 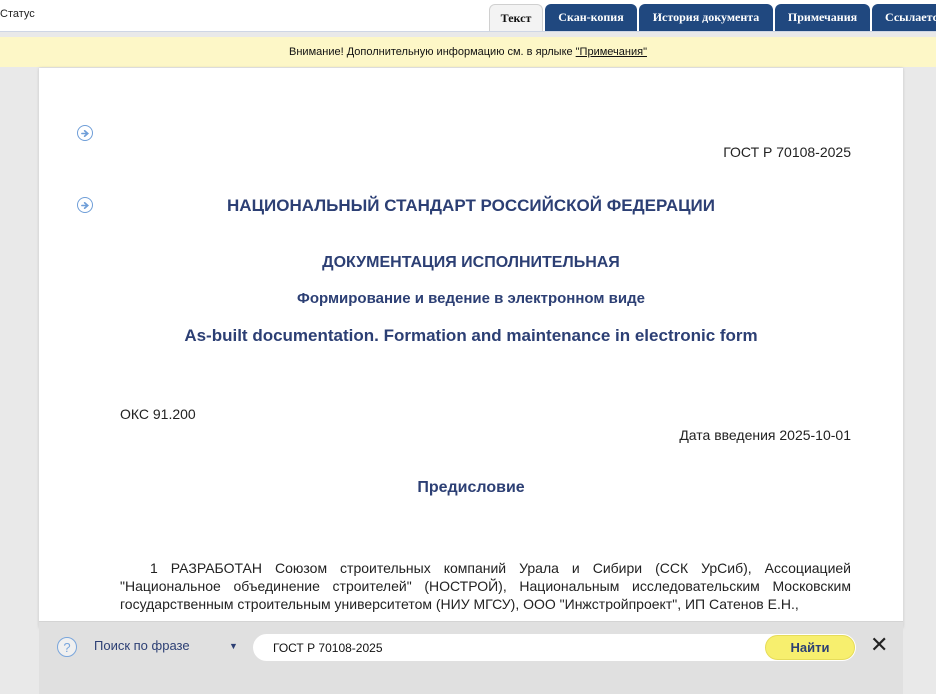 I want to click on search-field: Найти, so click(x=554, y=647).